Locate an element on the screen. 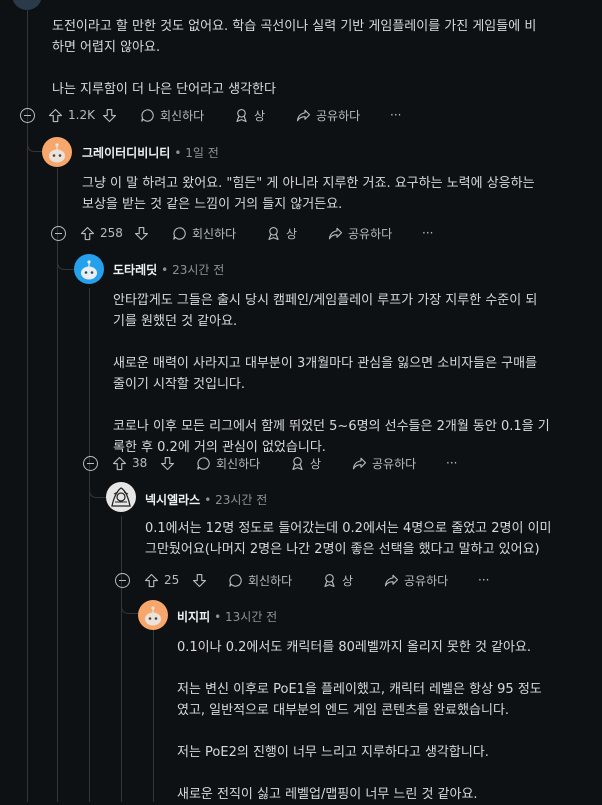 The height and width of the screenshot is (805, 602). comment-author: 비지피 • 13시간 전 is located at coordinates (227, 616).